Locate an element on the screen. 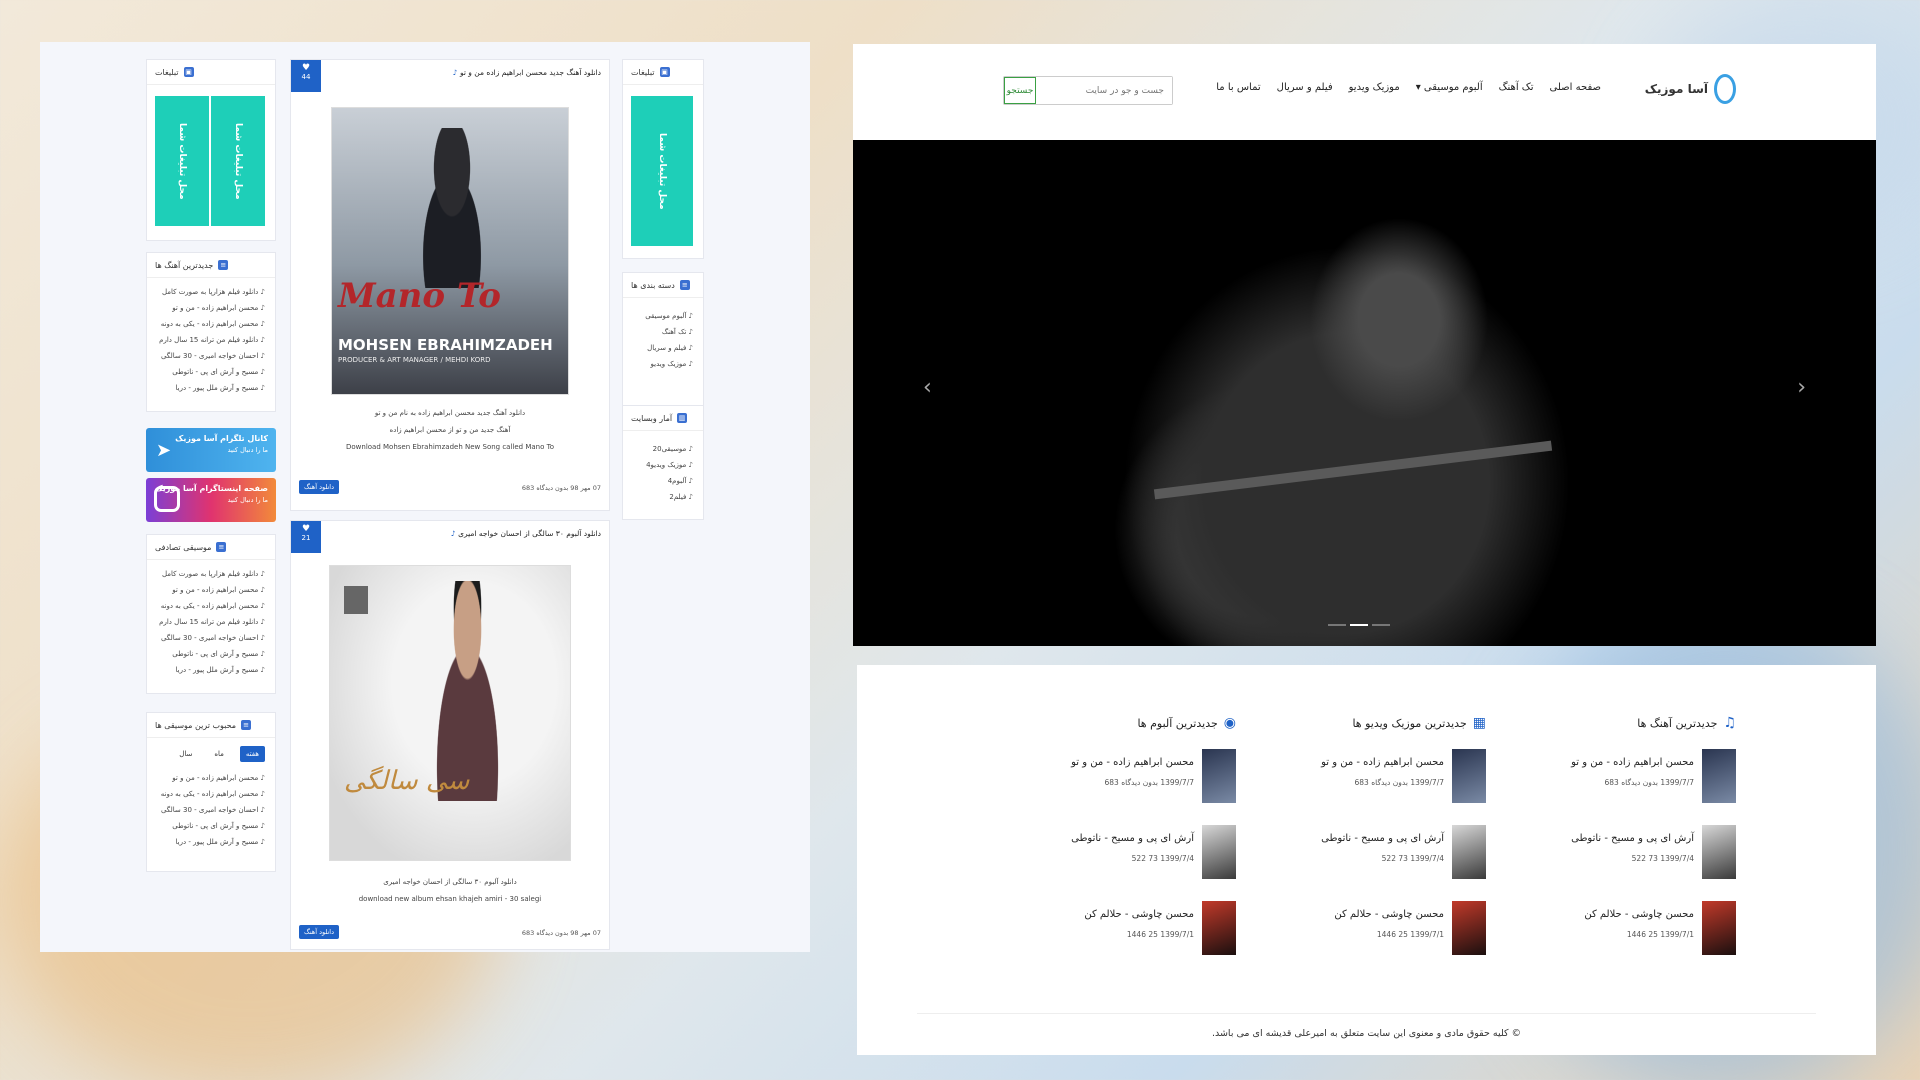 The height and width of the screenshot is (1080, 1920). list-item: موسیقی20 is located at coordinates (663, 449).